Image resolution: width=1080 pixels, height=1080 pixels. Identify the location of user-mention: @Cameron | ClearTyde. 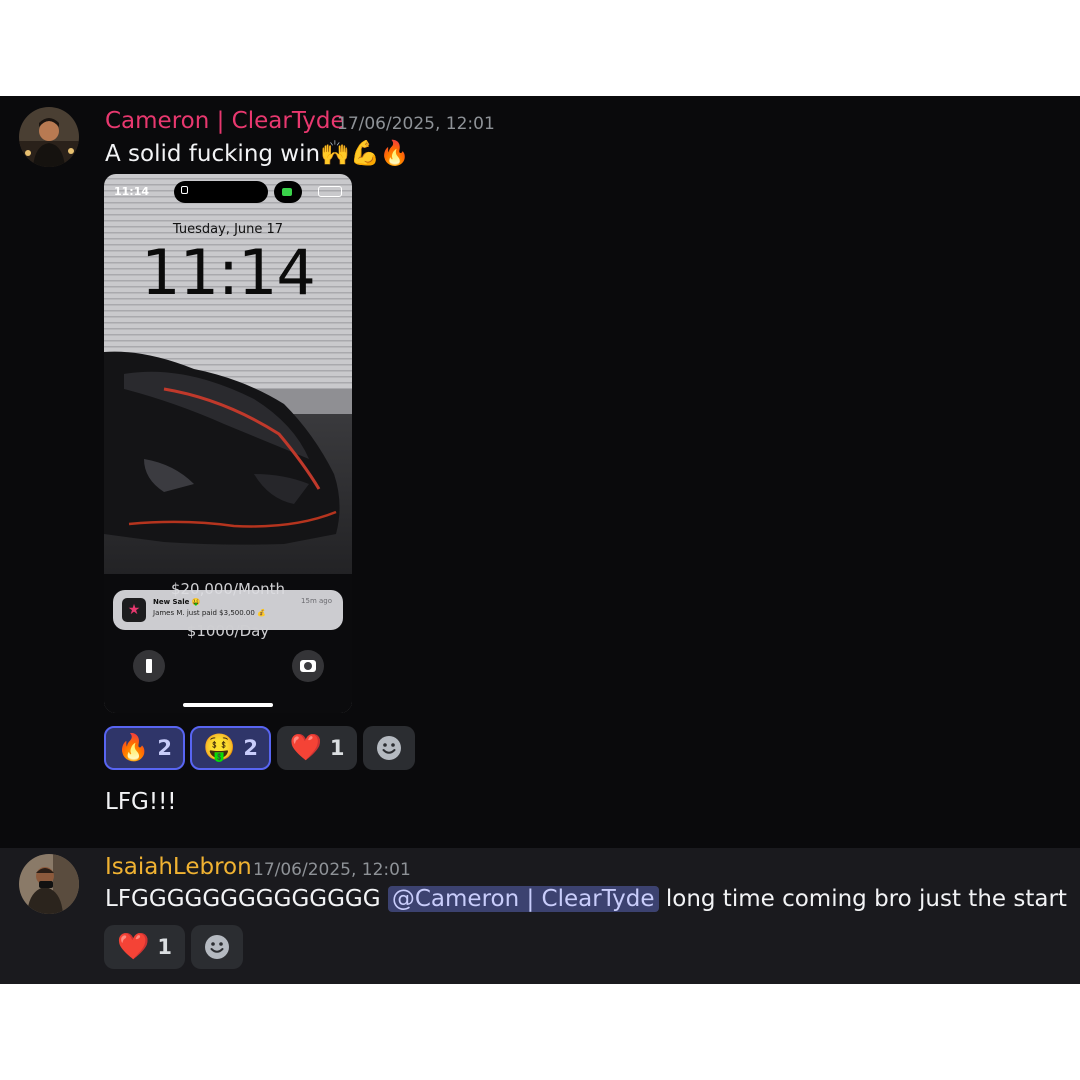
(523, 899).